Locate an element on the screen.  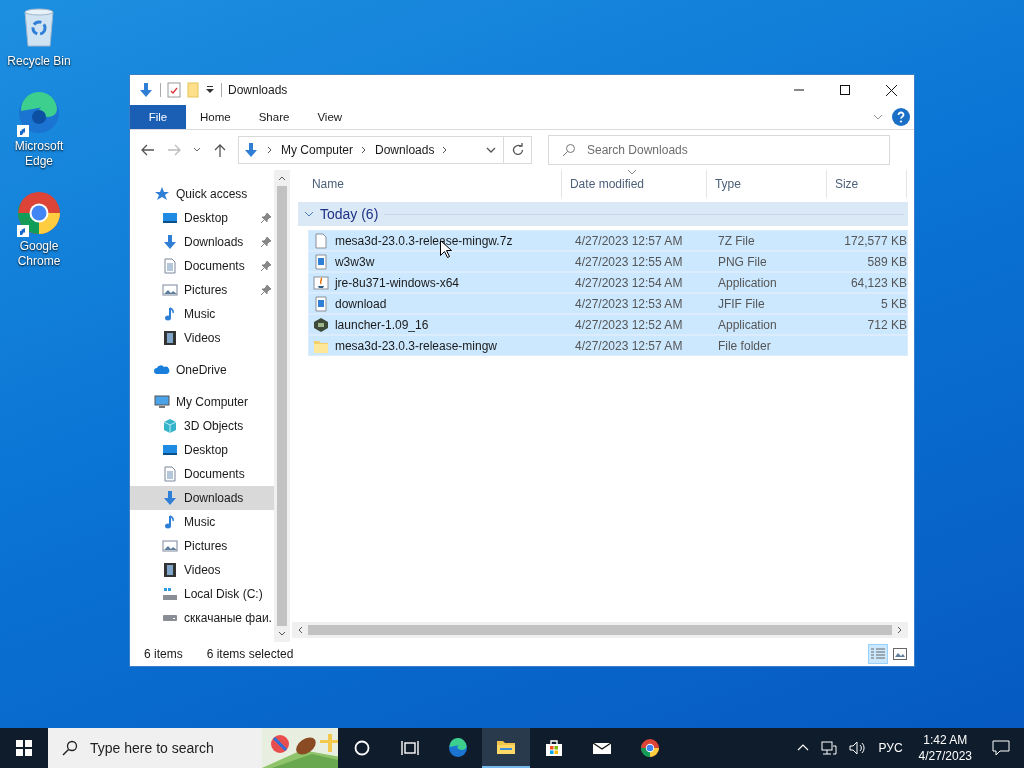
file-row: download 4/27/2023 12:53 AM JFIF File 5 KB is located at coordinates (607, 303).